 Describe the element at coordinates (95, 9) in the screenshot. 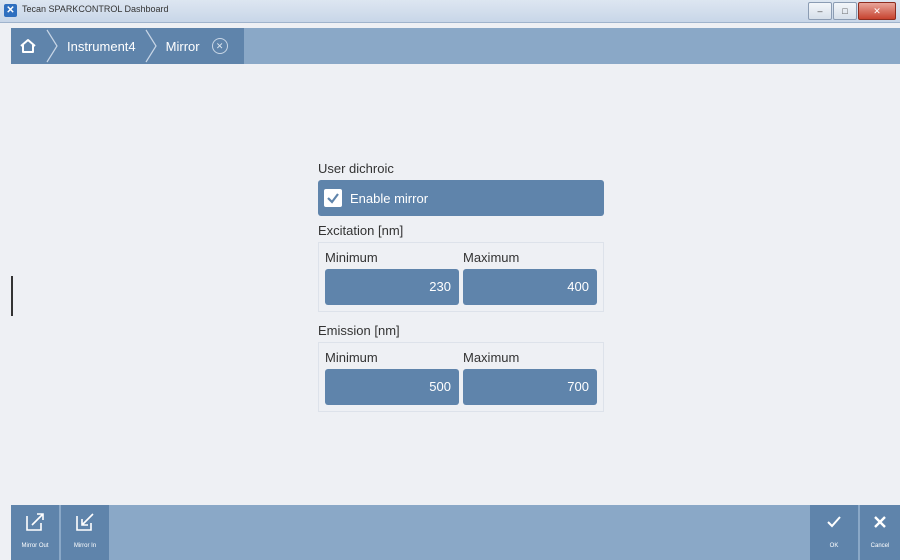

I see `window-title: Tecan SPARKCONTROL Dashboard` at that location.